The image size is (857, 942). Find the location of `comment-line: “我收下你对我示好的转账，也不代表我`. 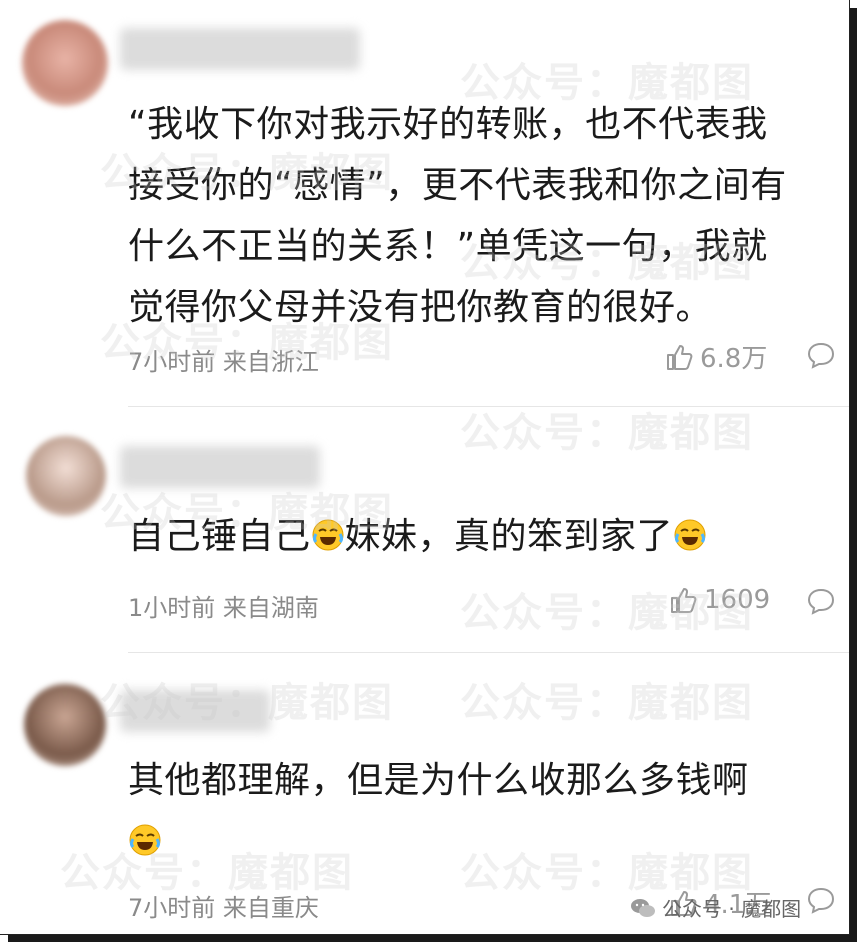

comment-line: “我收下你对我示好的转账，也不代表我 is located at coordinates (448, 124).